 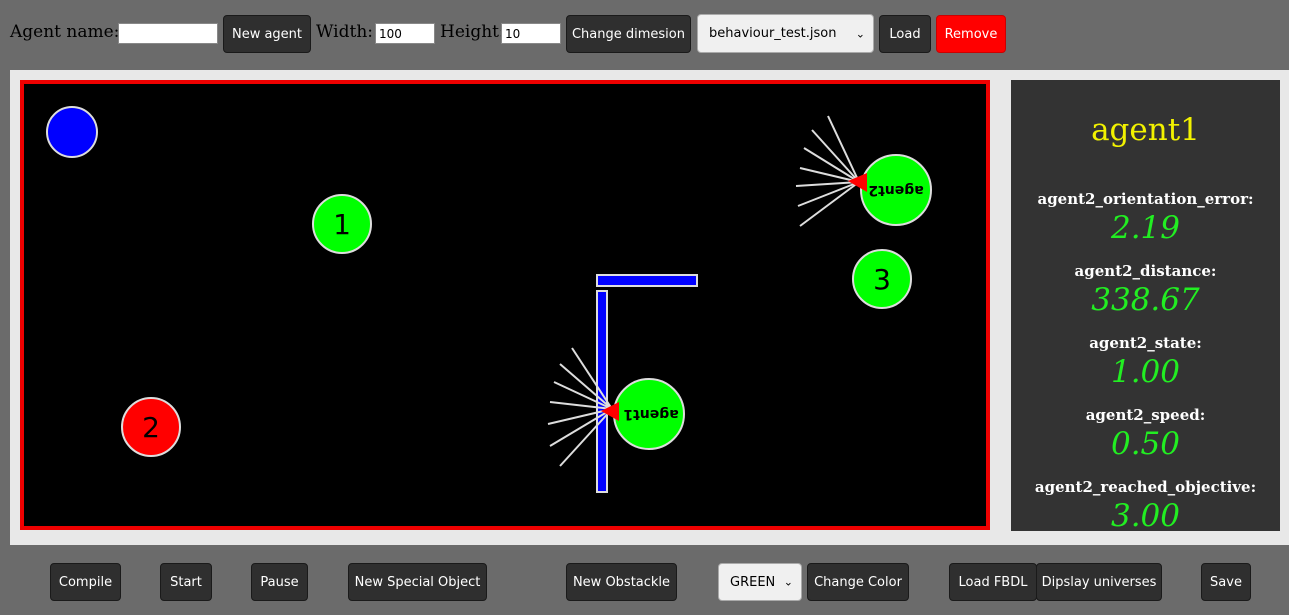 What do you see at coordinates (168, 33) in the screenshot?
I see `agent-name-input` at bounding box center [168, 33].